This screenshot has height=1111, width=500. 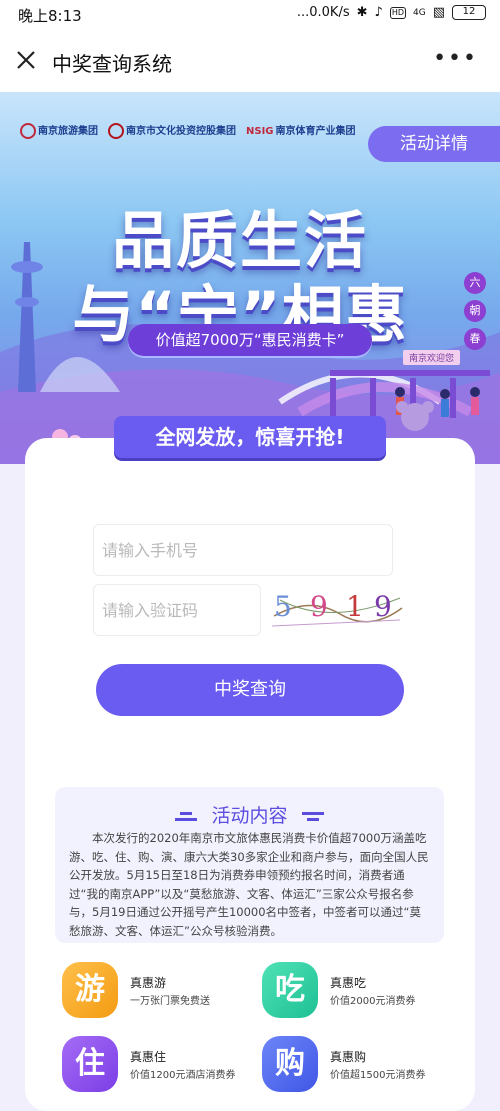 I want to click on activity-title: 活动内容, so click(x=249, y=816).